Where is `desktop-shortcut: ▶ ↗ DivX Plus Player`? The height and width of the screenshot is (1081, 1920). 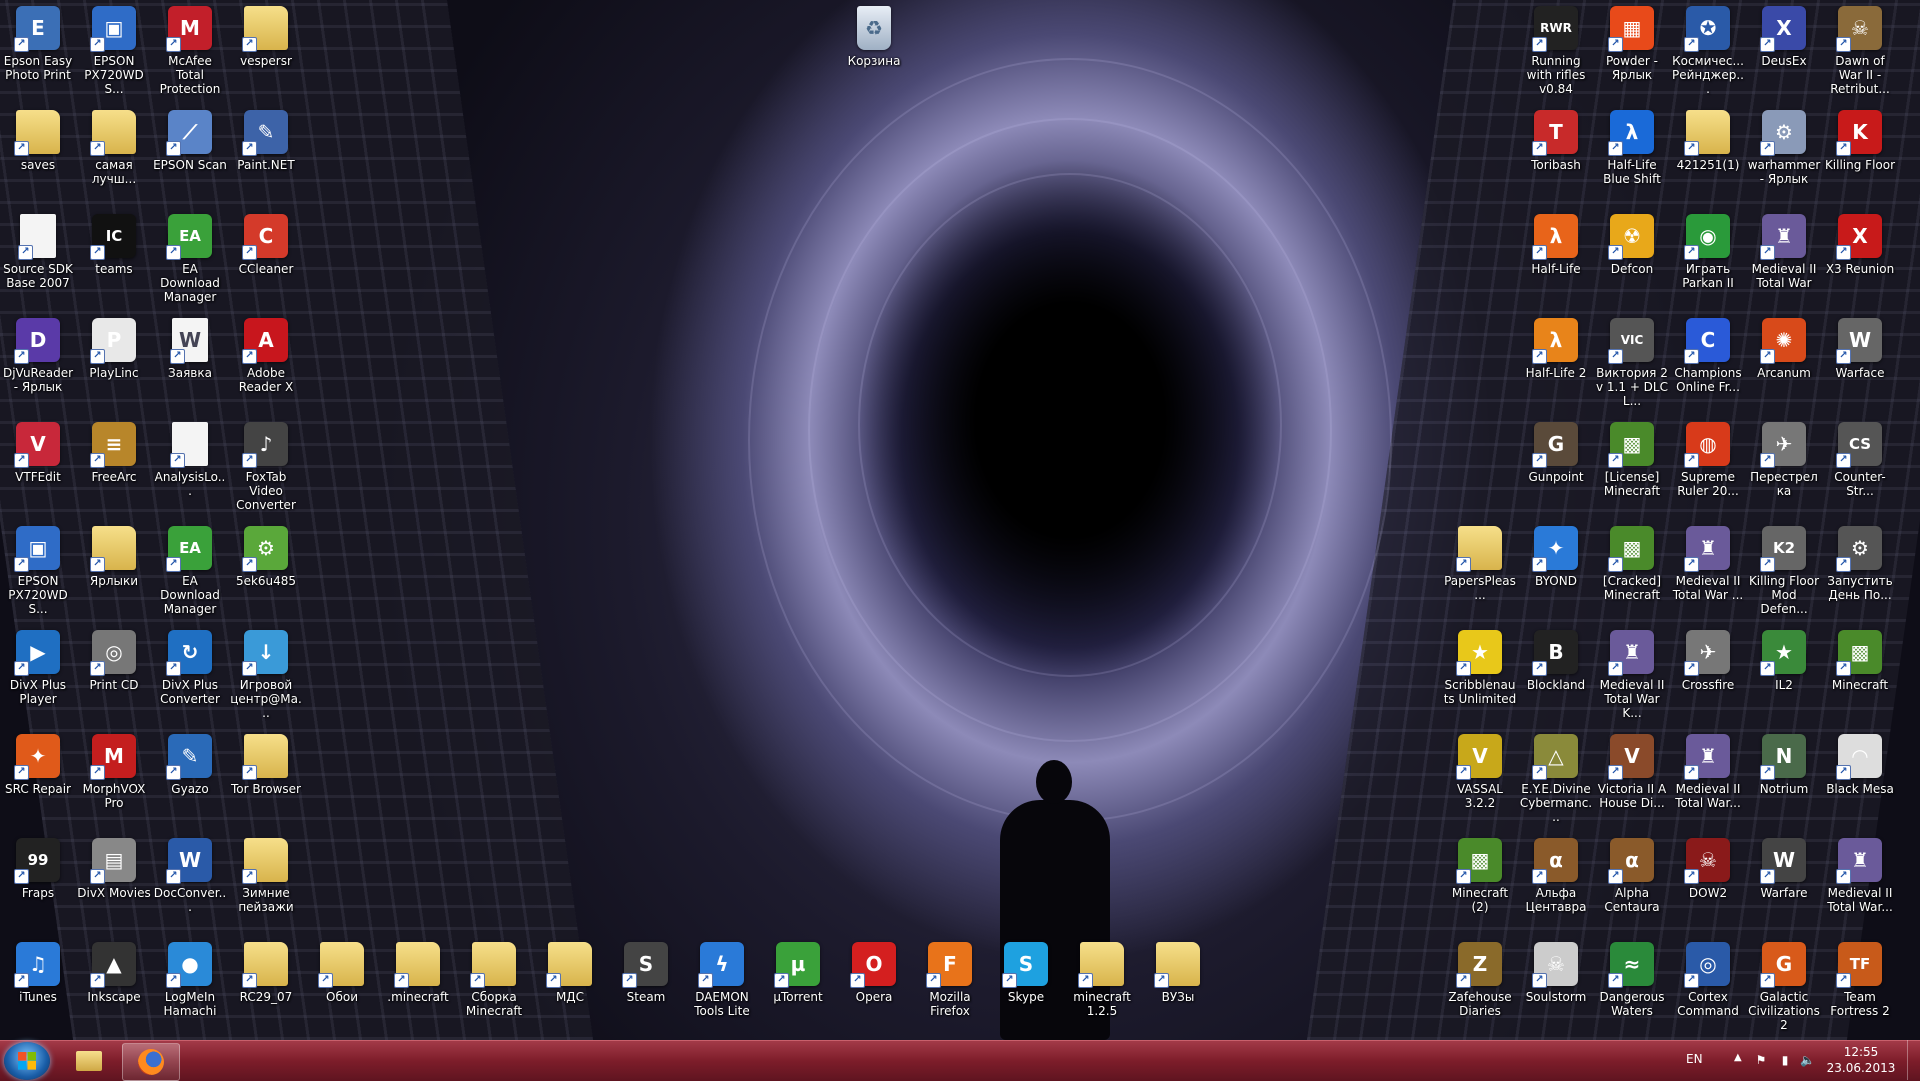
desktop-shortcut: ▶ ↗ DivX Plus Player is located at coordinates (38, 668).